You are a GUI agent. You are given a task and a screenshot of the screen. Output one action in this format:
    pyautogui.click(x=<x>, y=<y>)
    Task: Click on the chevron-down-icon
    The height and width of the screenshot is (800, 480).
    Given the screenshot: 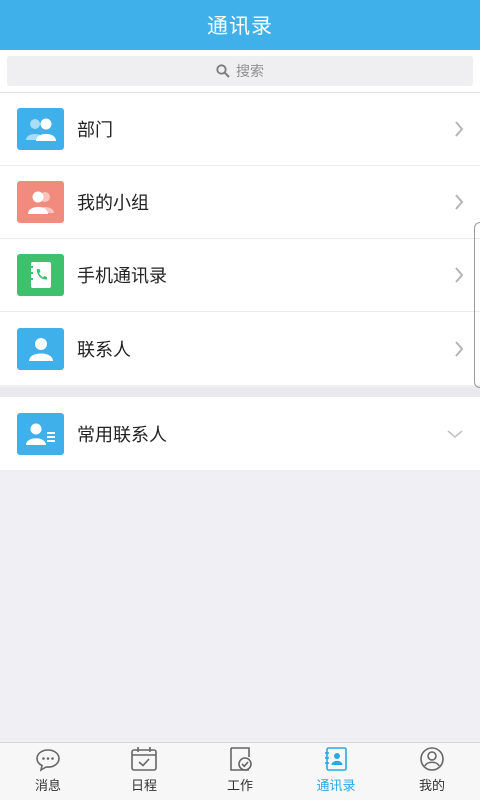 What is the action you would take?
    pyautogui.click(x=455, y=434)
    